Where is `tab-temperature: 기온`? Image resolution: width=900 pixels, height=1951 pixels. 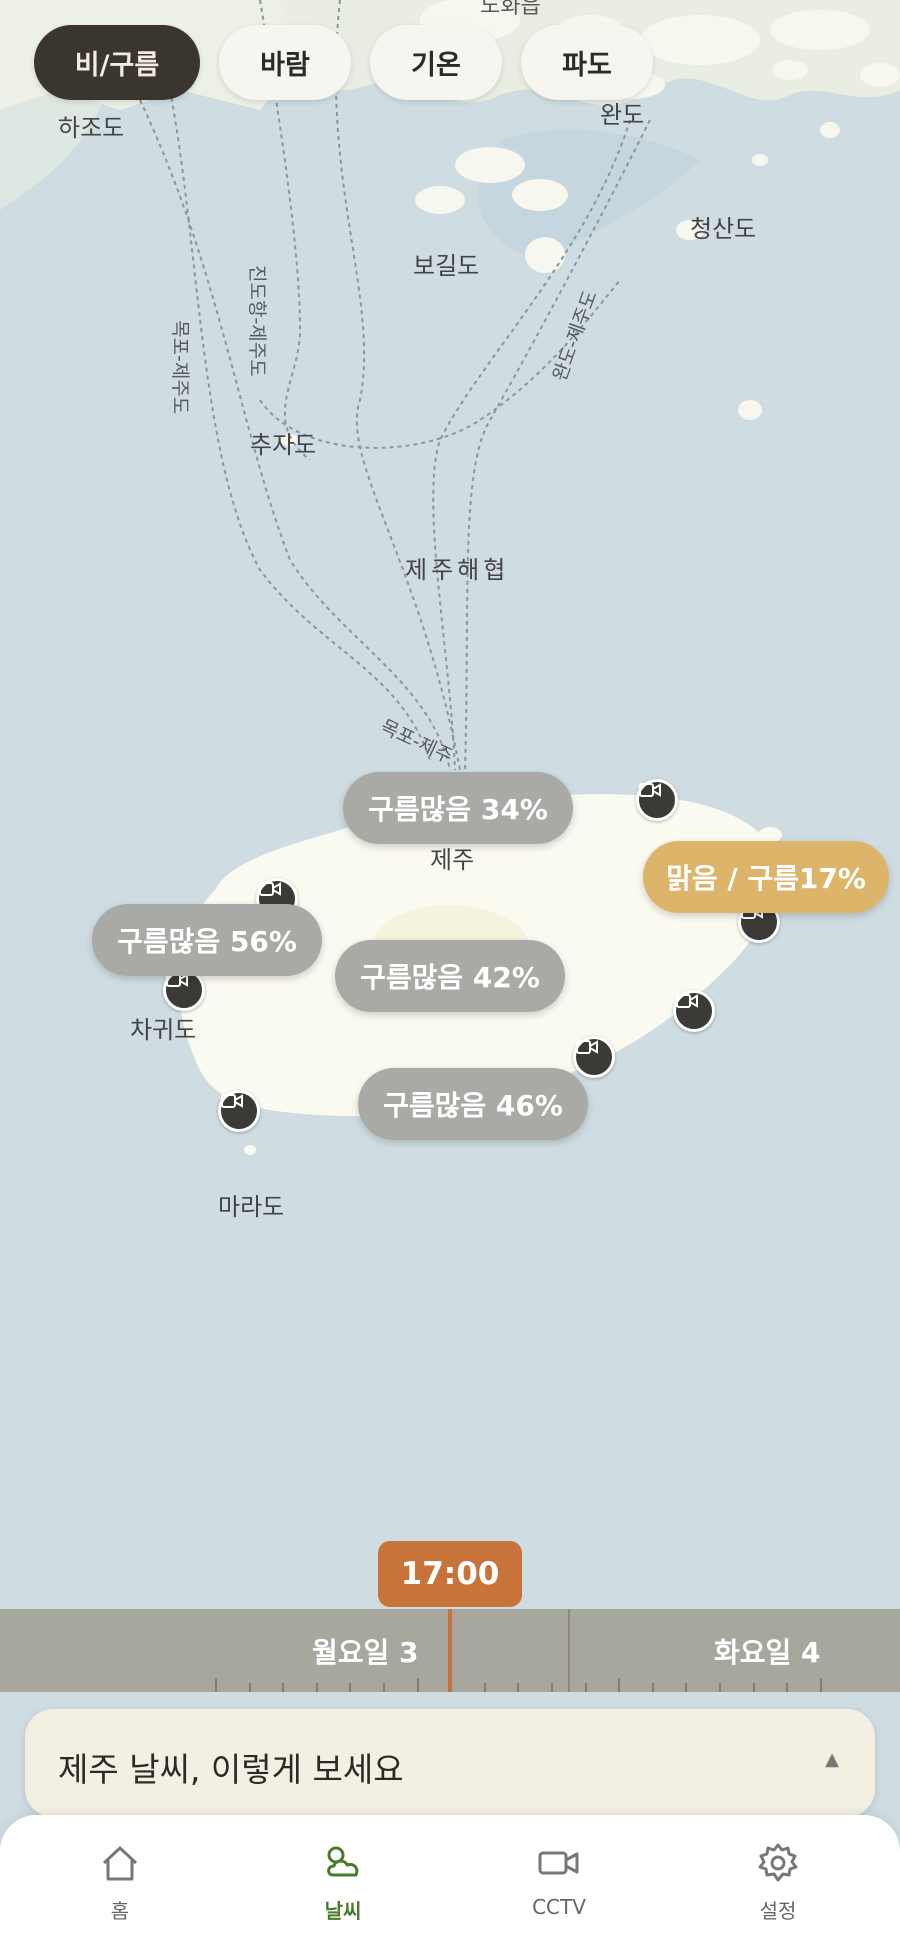 tab-temperature: 기온 is located at coordinates (436, 62).